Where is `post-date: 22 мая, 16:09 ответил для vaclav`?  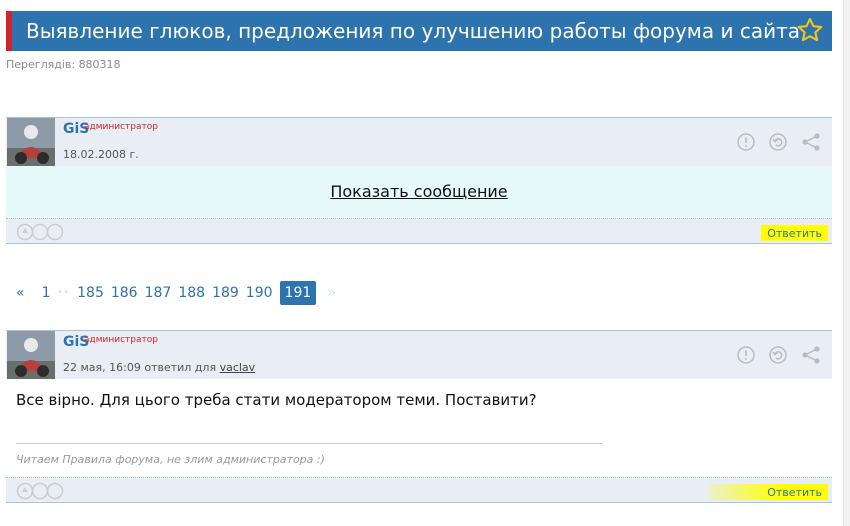
post-date: 22 мая, 16:09 ответил для vaclav is located at coordinates (159, 367).